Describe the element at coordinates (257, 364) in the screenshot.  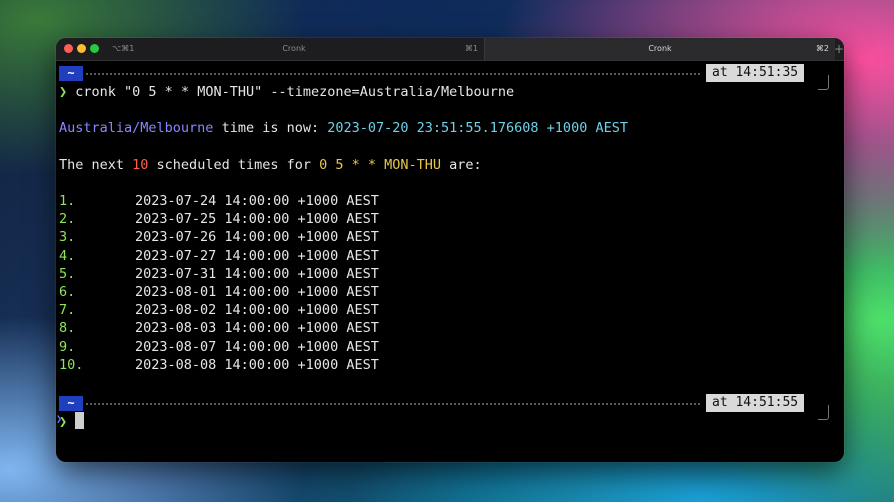
I see `row-time-value: 2023-08-08 14:00:00 +1000 AEST` at that location.